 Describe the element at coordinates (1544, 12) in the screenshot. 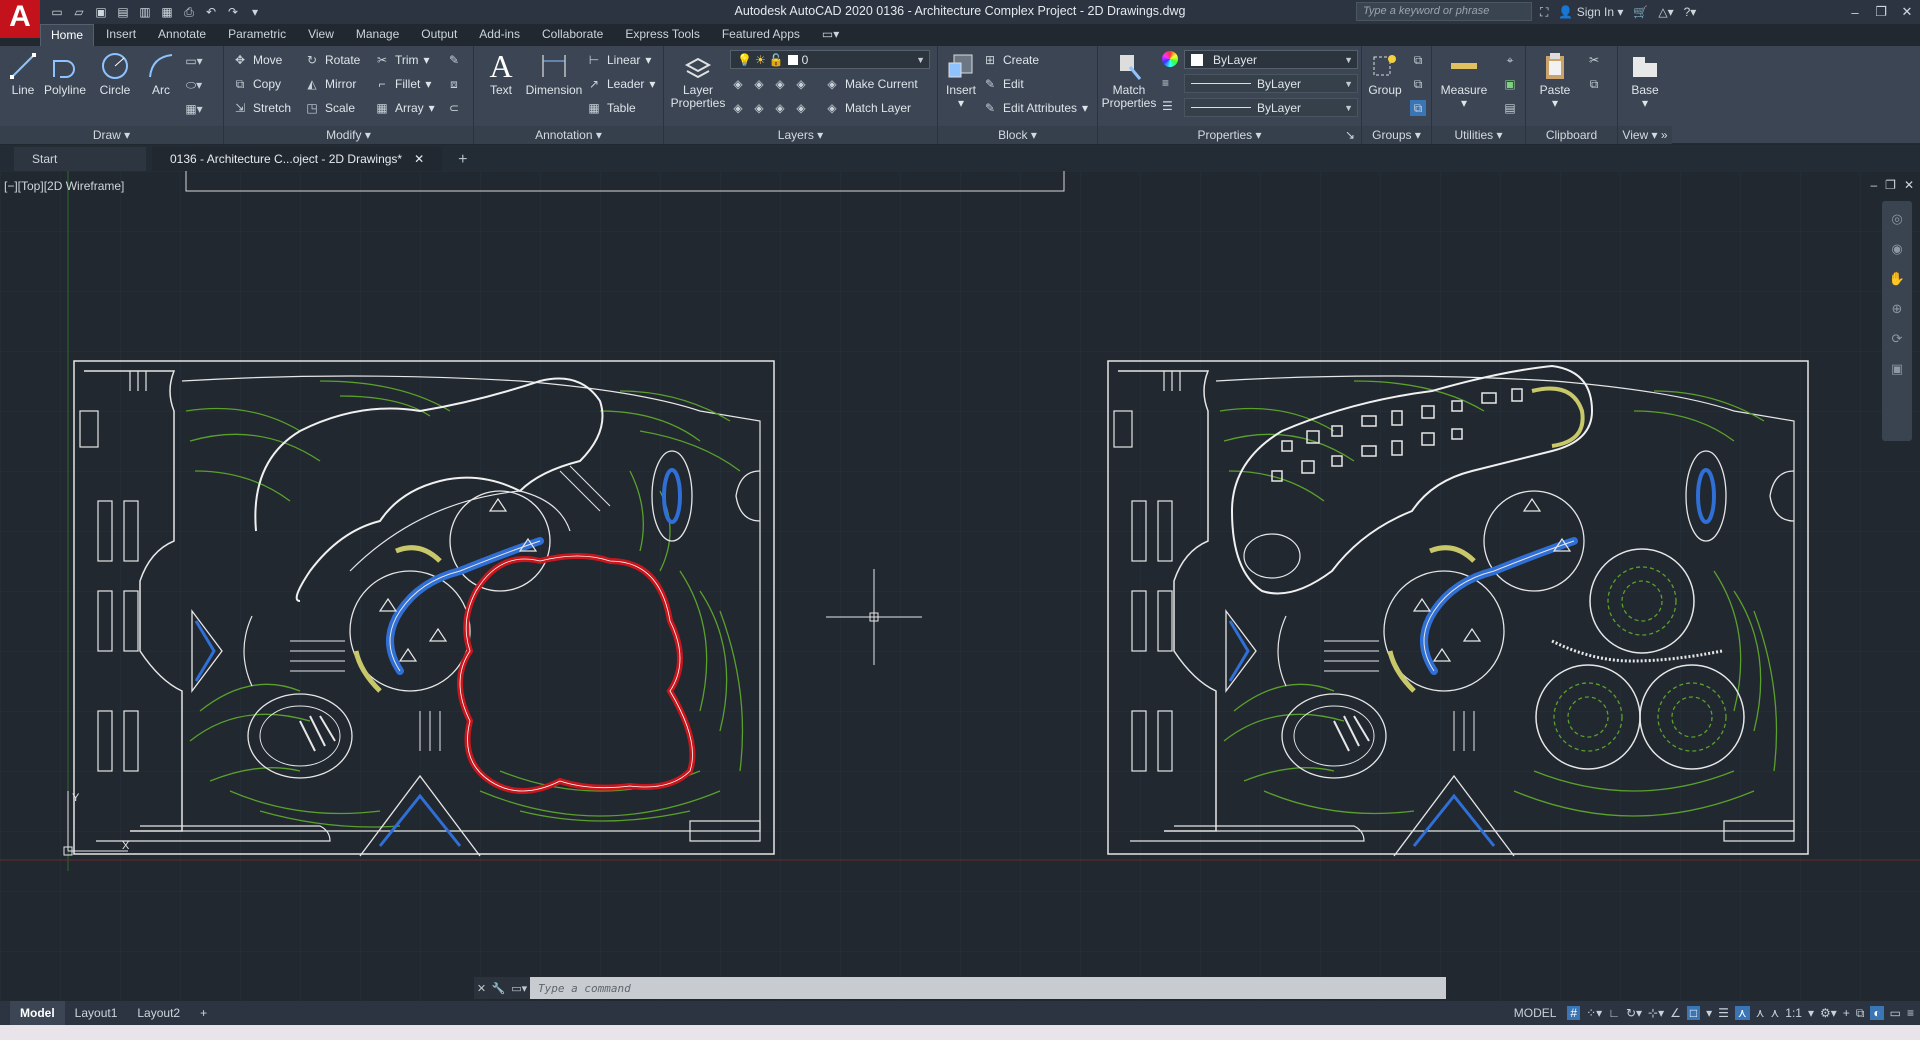

I see `binoculars-icon: ⛶` at that location.